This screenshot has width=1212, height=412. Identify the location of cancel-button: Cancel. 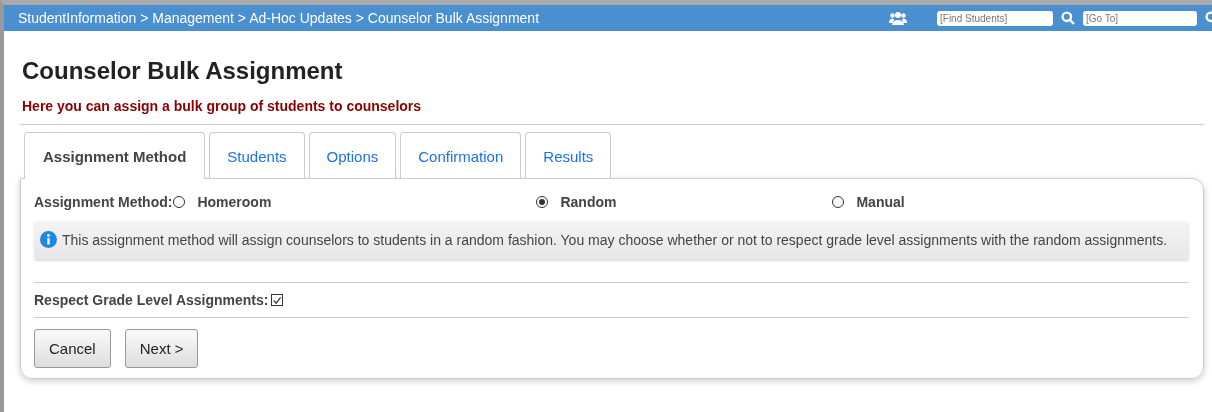
(72, 348).